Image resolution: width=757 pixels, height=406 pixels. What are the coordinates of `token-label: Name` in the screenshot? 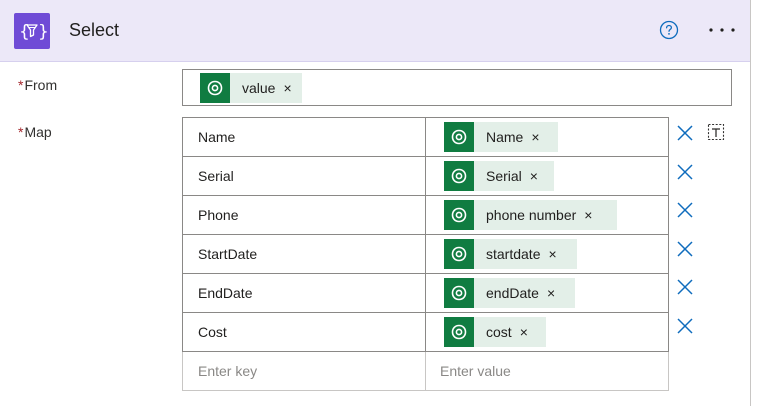 It's located at (505, 137).